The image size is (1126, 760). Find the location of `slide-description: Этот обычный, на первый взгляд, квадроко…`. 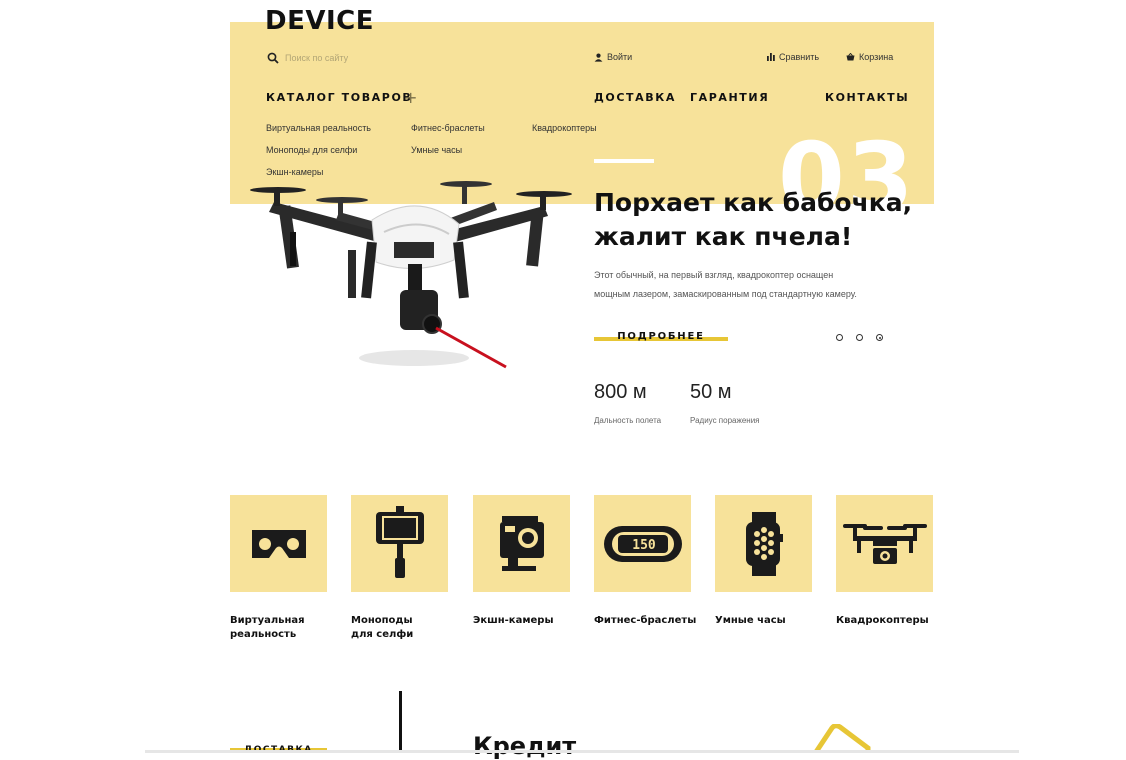

slide-description: Этот обычный, на первый взгляд, квадроко… is located at coordinates (725, 285).